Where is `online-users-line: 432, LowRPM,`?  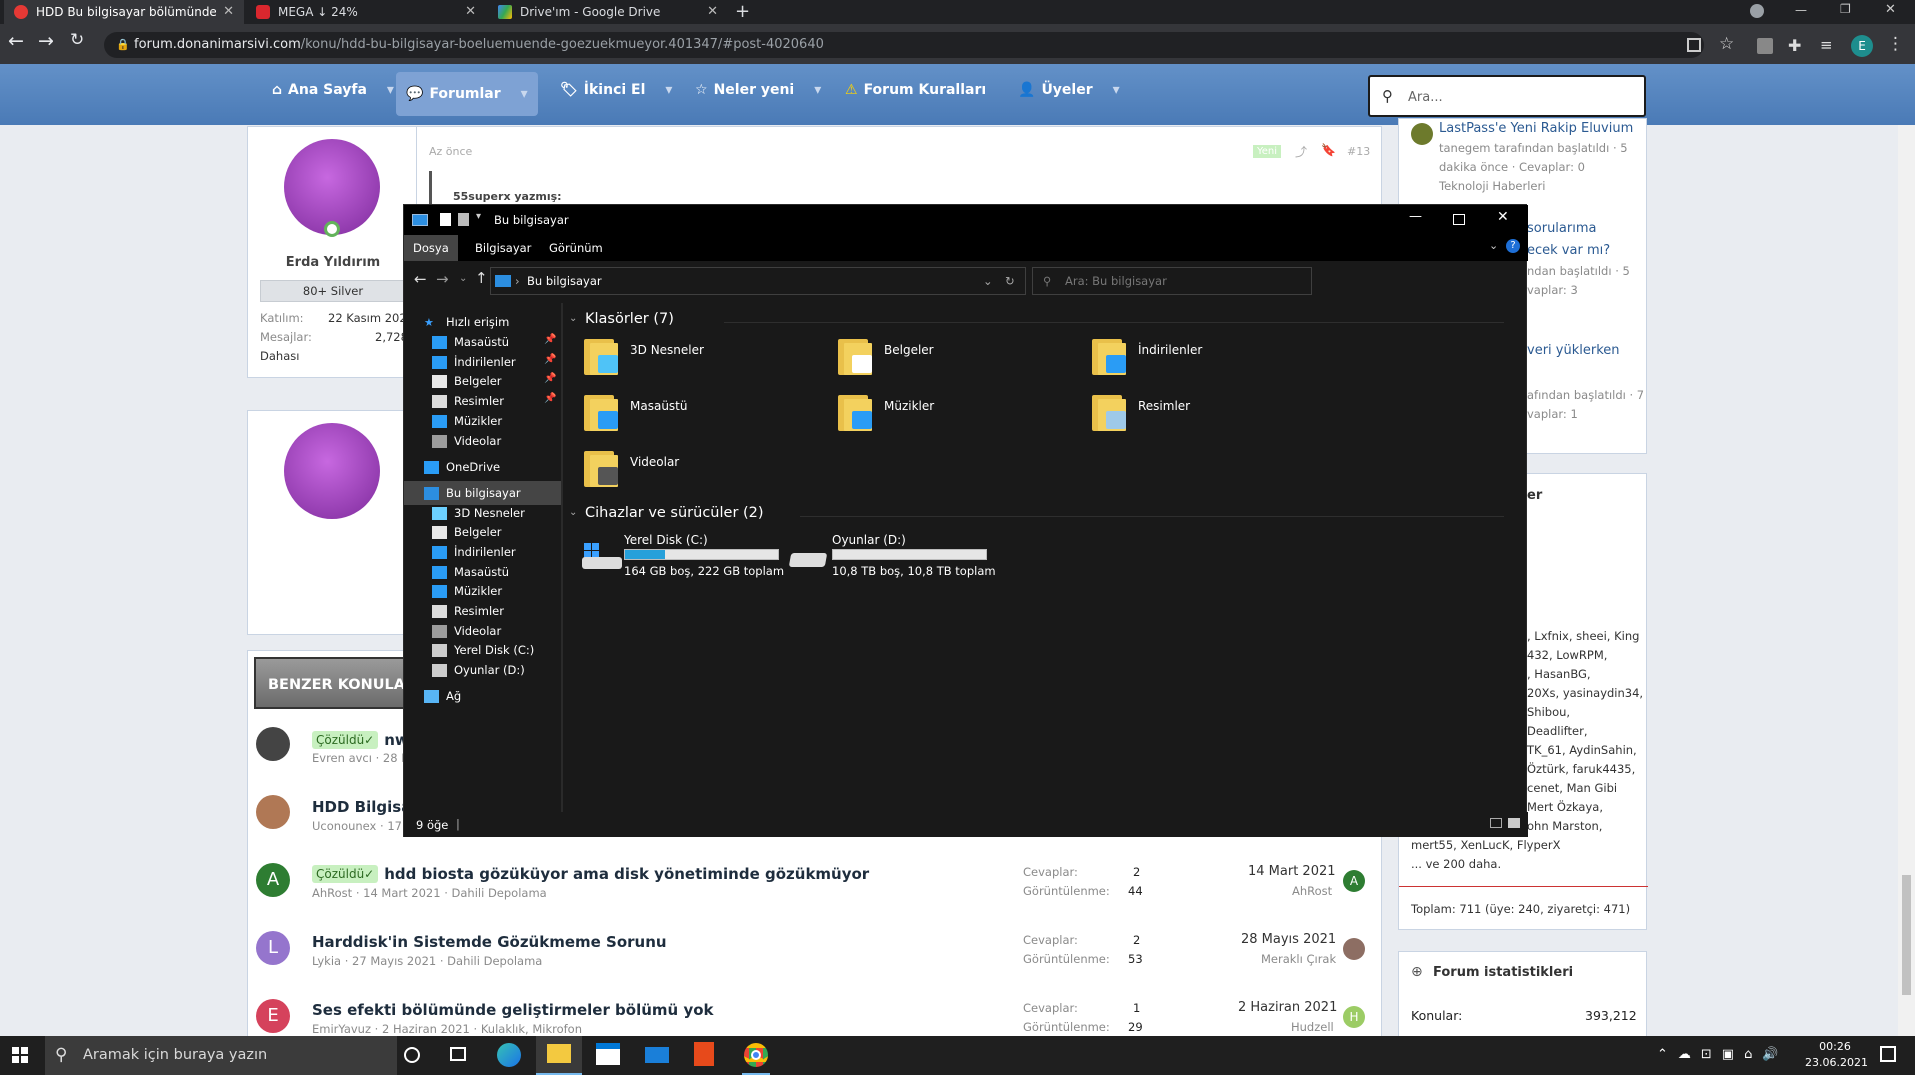
online-users-line: 432, LowRPM, is located at coordinates (1567, 655).